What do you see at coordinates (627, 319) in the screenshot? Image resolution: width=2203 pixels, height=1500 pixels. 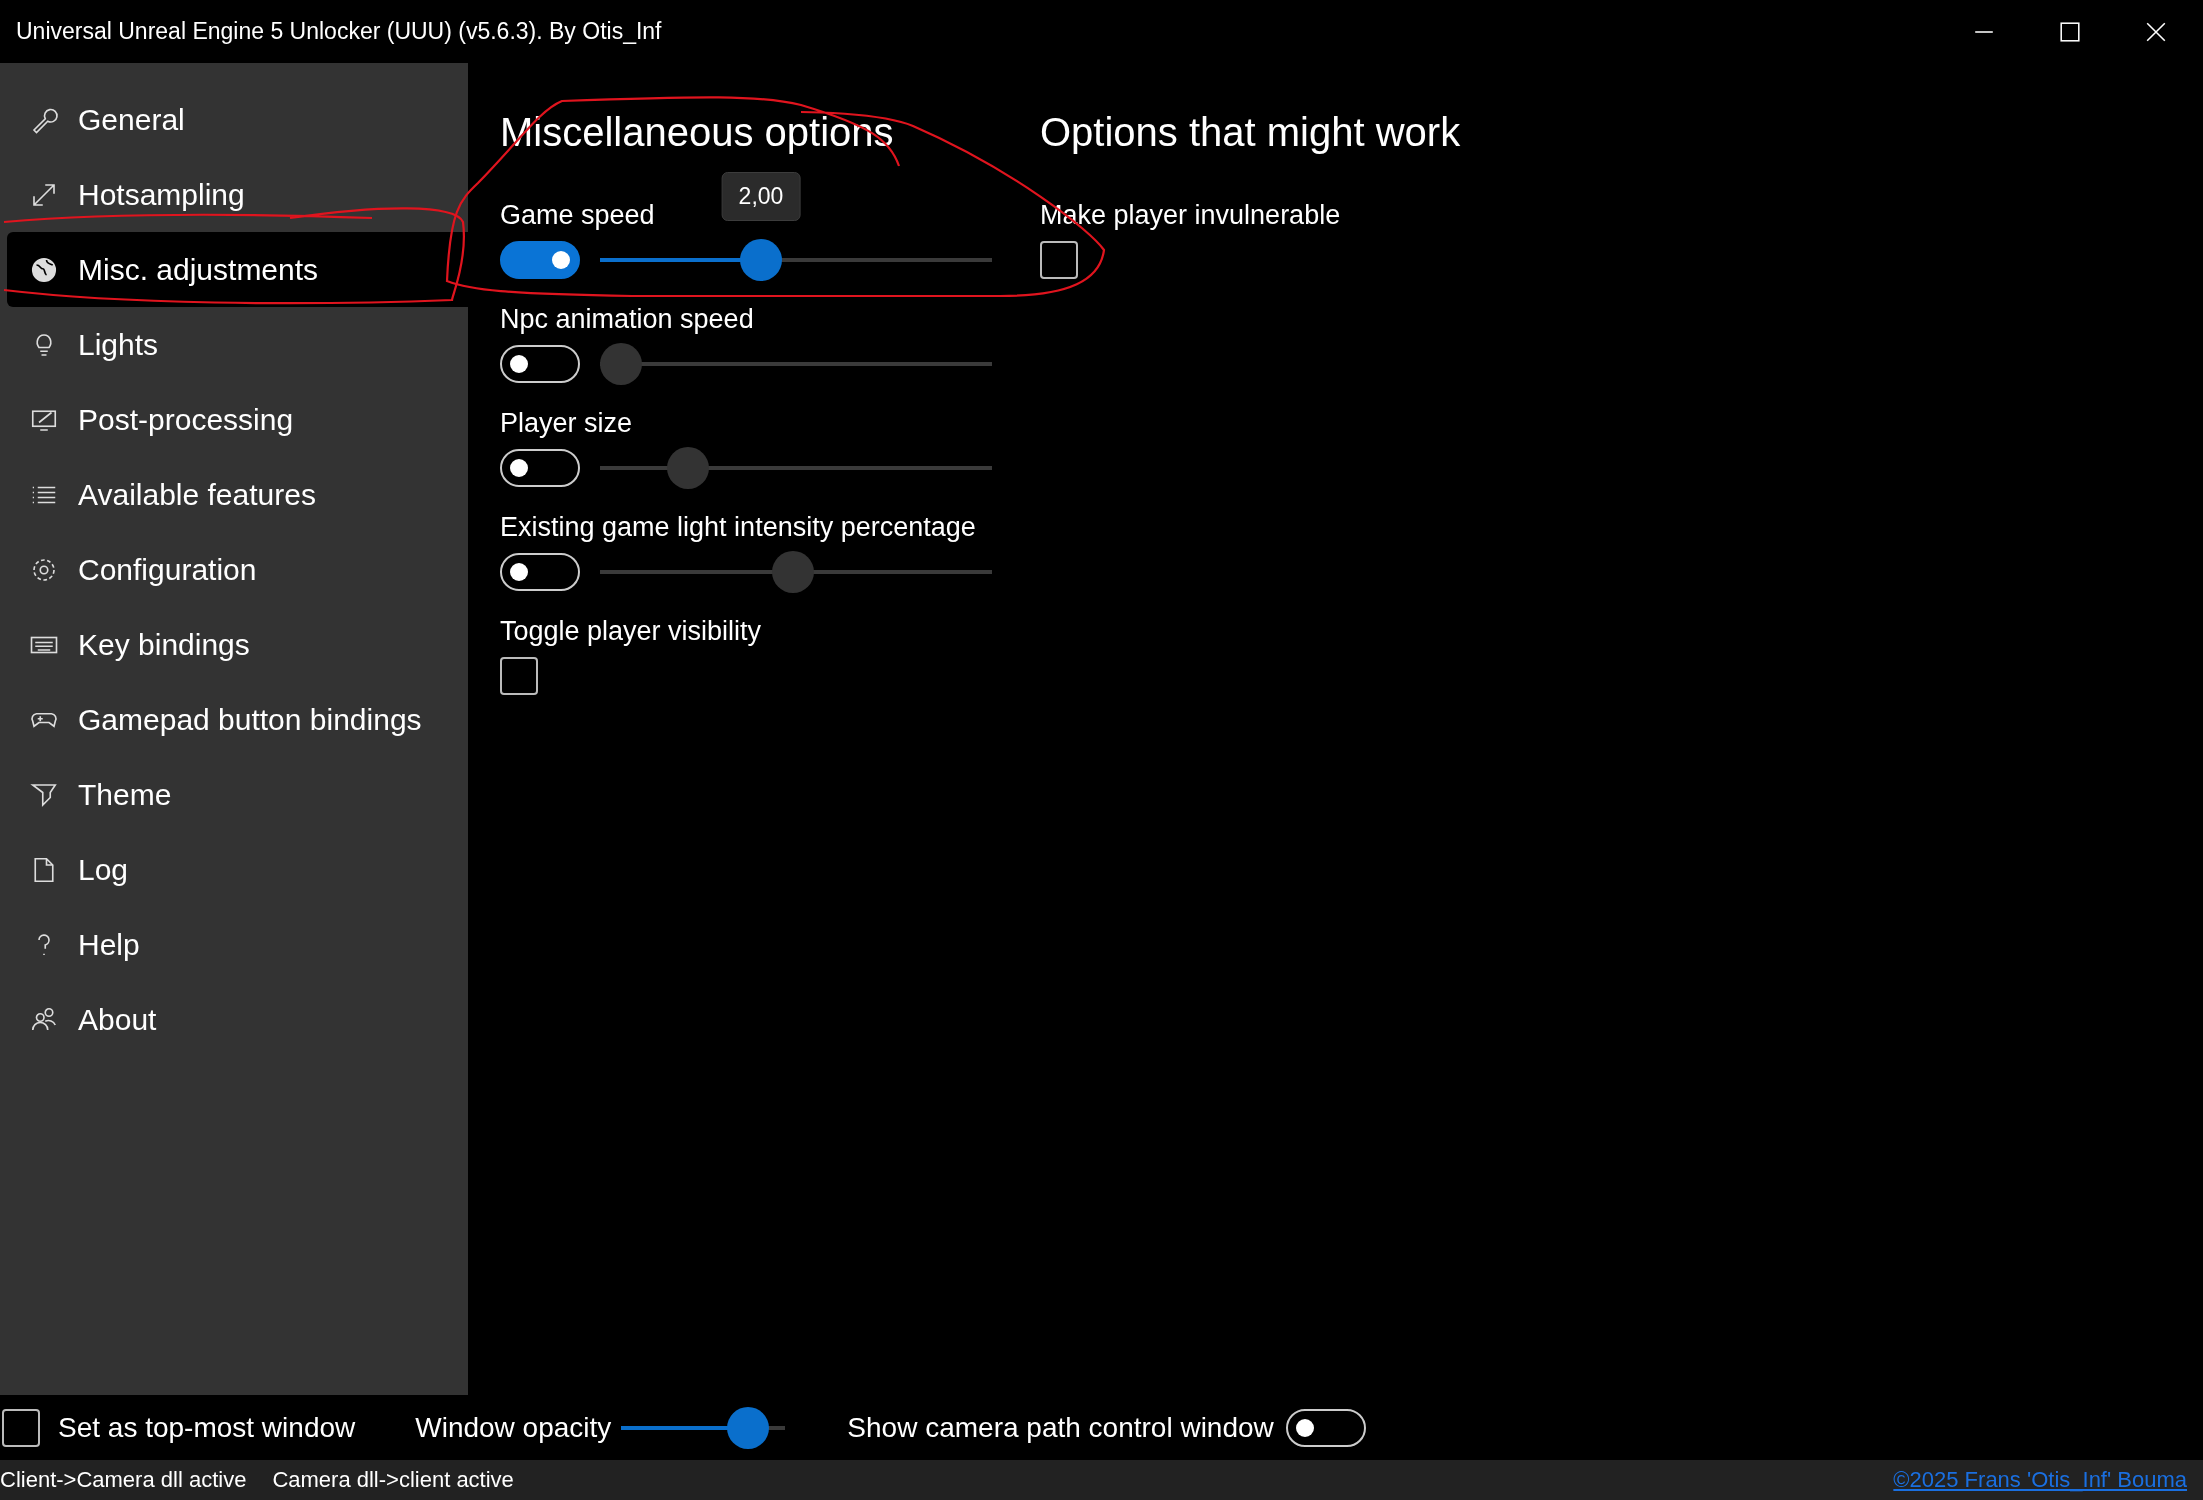 I see `option-label: Npc animation speed` at bounding box center [627, 319].